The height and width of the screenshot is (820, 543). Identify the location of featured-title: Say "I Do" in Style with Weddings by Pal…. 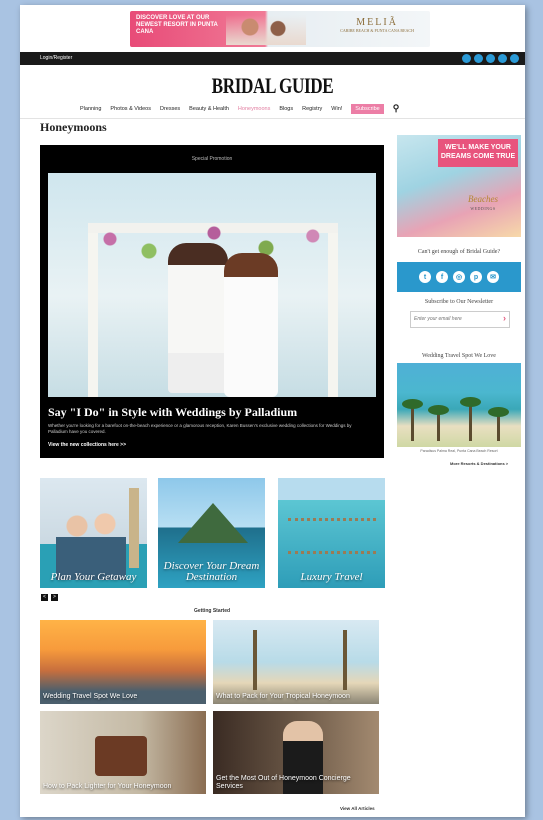
(172, 412).